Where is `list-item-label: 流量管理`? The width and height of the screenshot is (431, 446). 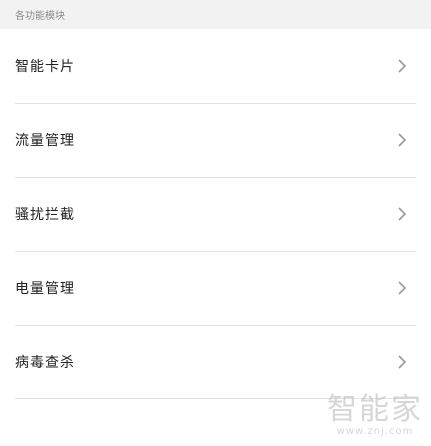 list-item-label: 流量管理 is located at coordinates (45, 141).